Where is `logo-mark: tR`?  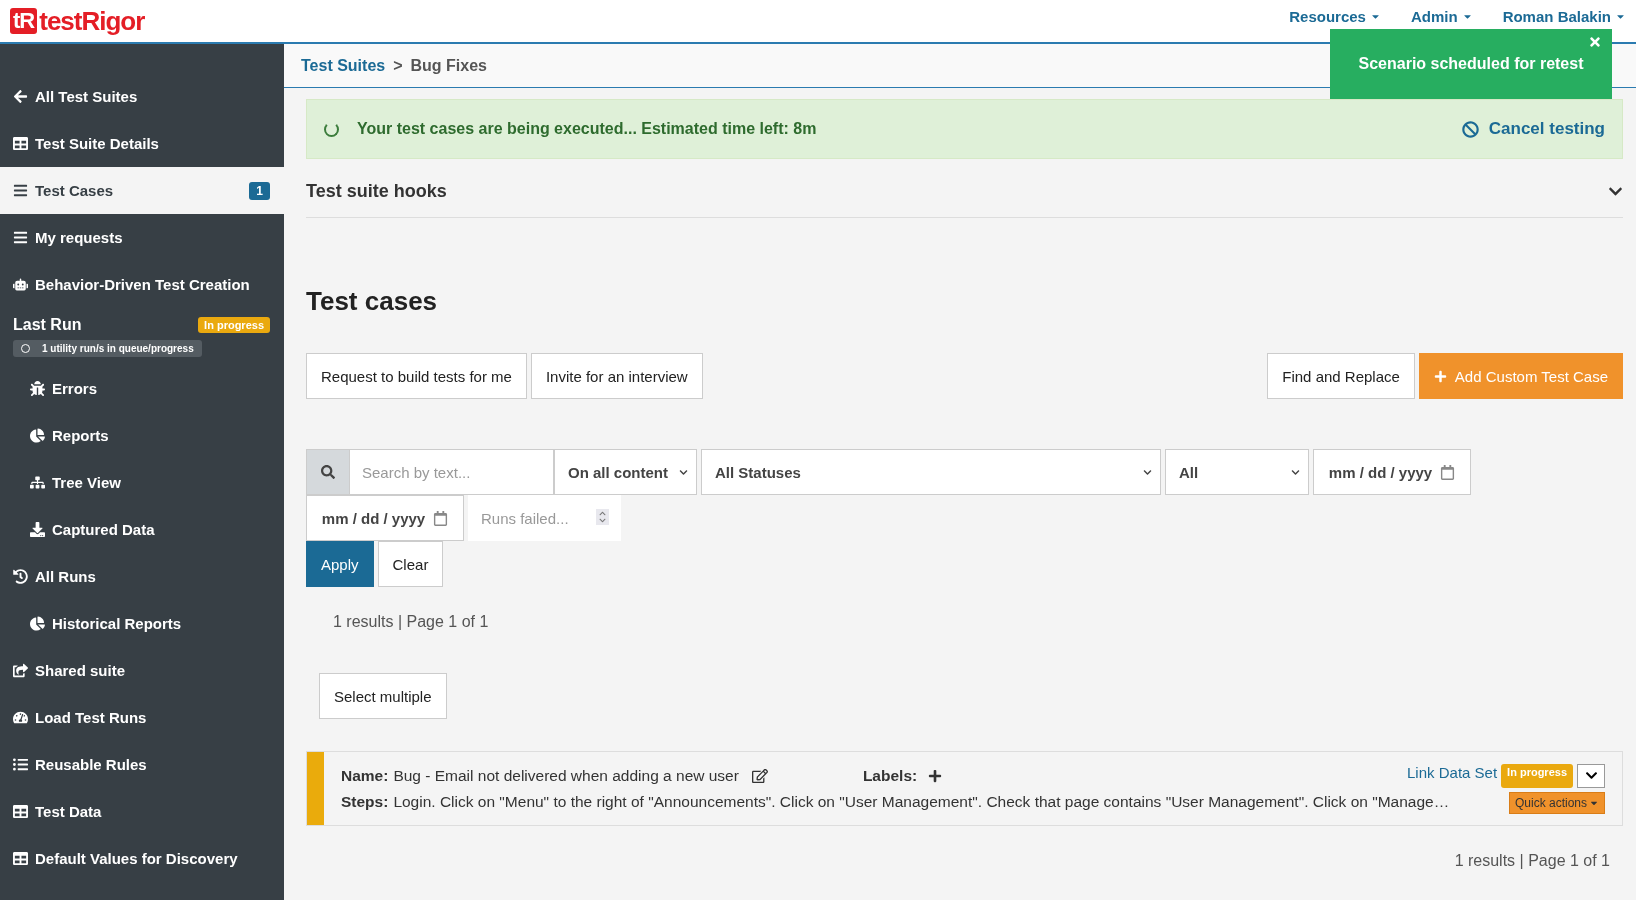
logo-mark: tR is located at coordinates (24, 21).